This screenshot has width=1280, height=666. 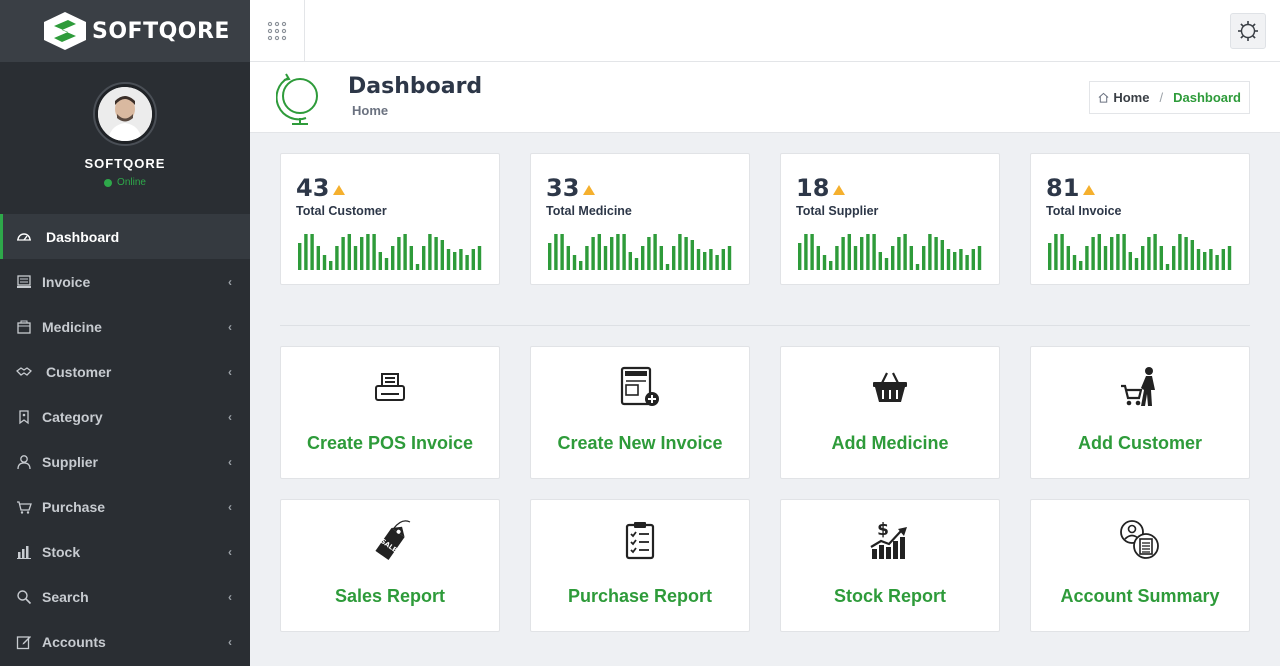 What do you see at coordinates (125, 371) in the screenshot?
I see `sidebar-item-customer: Customer ‹` at bounding box center [125, 371].